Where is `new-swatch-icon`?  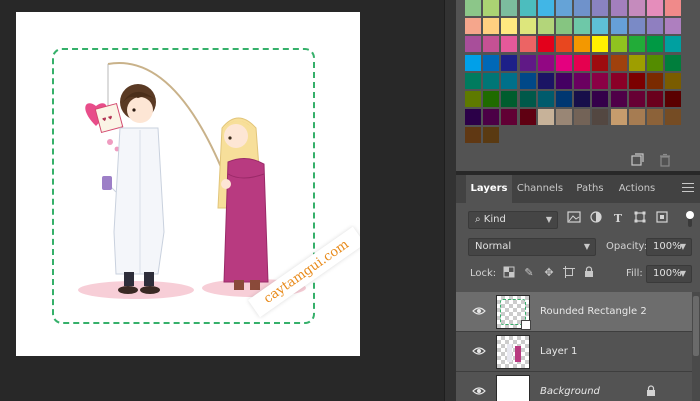 new-swatch-icon is located at coordinates (637, 160).